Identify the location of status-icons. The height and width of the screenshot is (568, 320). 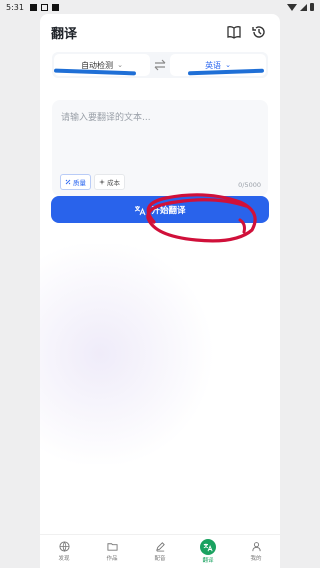
(300, 7).